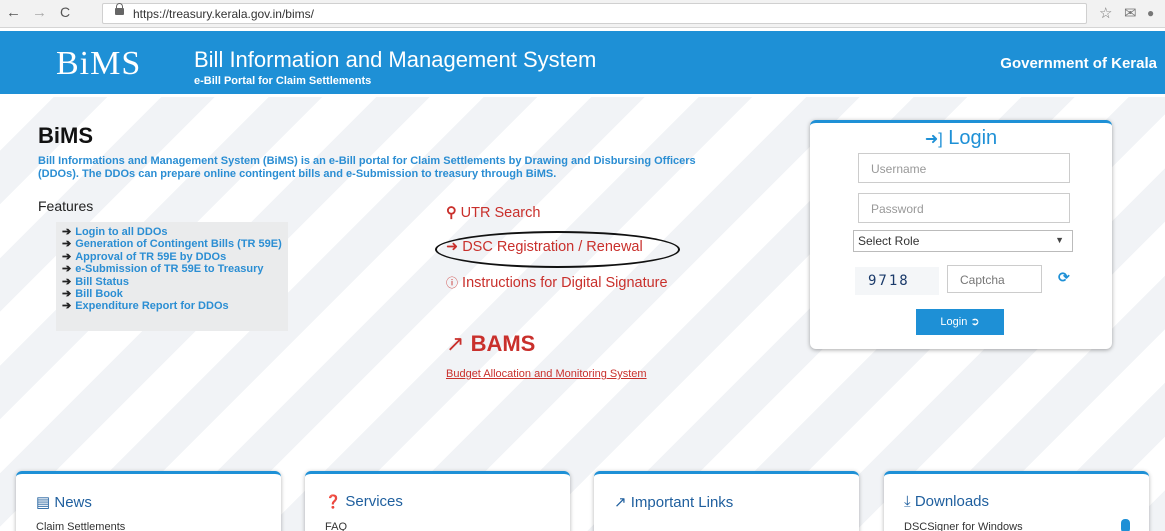 The width and height of the screenshot is (1165, 531). I want to click on refresh-captcha-icon: ⟳, so click(1064, 277).